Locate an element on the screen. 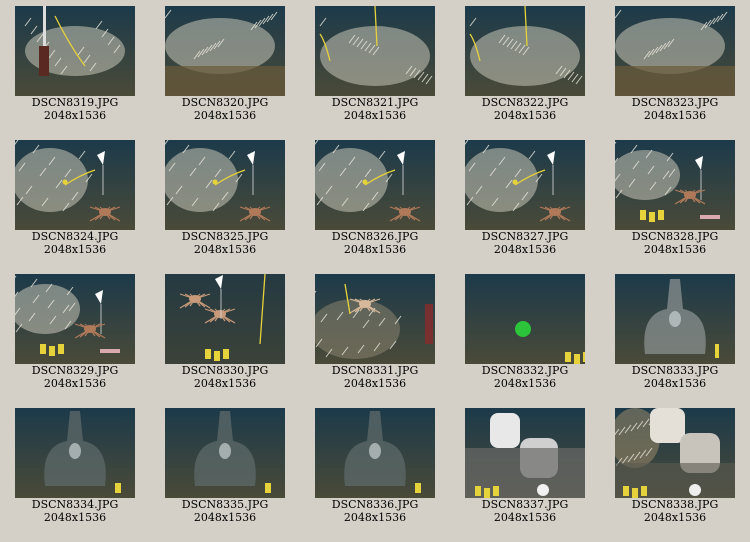 The width and height of the screenshot is (750, 542). thumbnail-item: DSCN8332.JPG 2048x1536 is located at coordinates (525, 339).